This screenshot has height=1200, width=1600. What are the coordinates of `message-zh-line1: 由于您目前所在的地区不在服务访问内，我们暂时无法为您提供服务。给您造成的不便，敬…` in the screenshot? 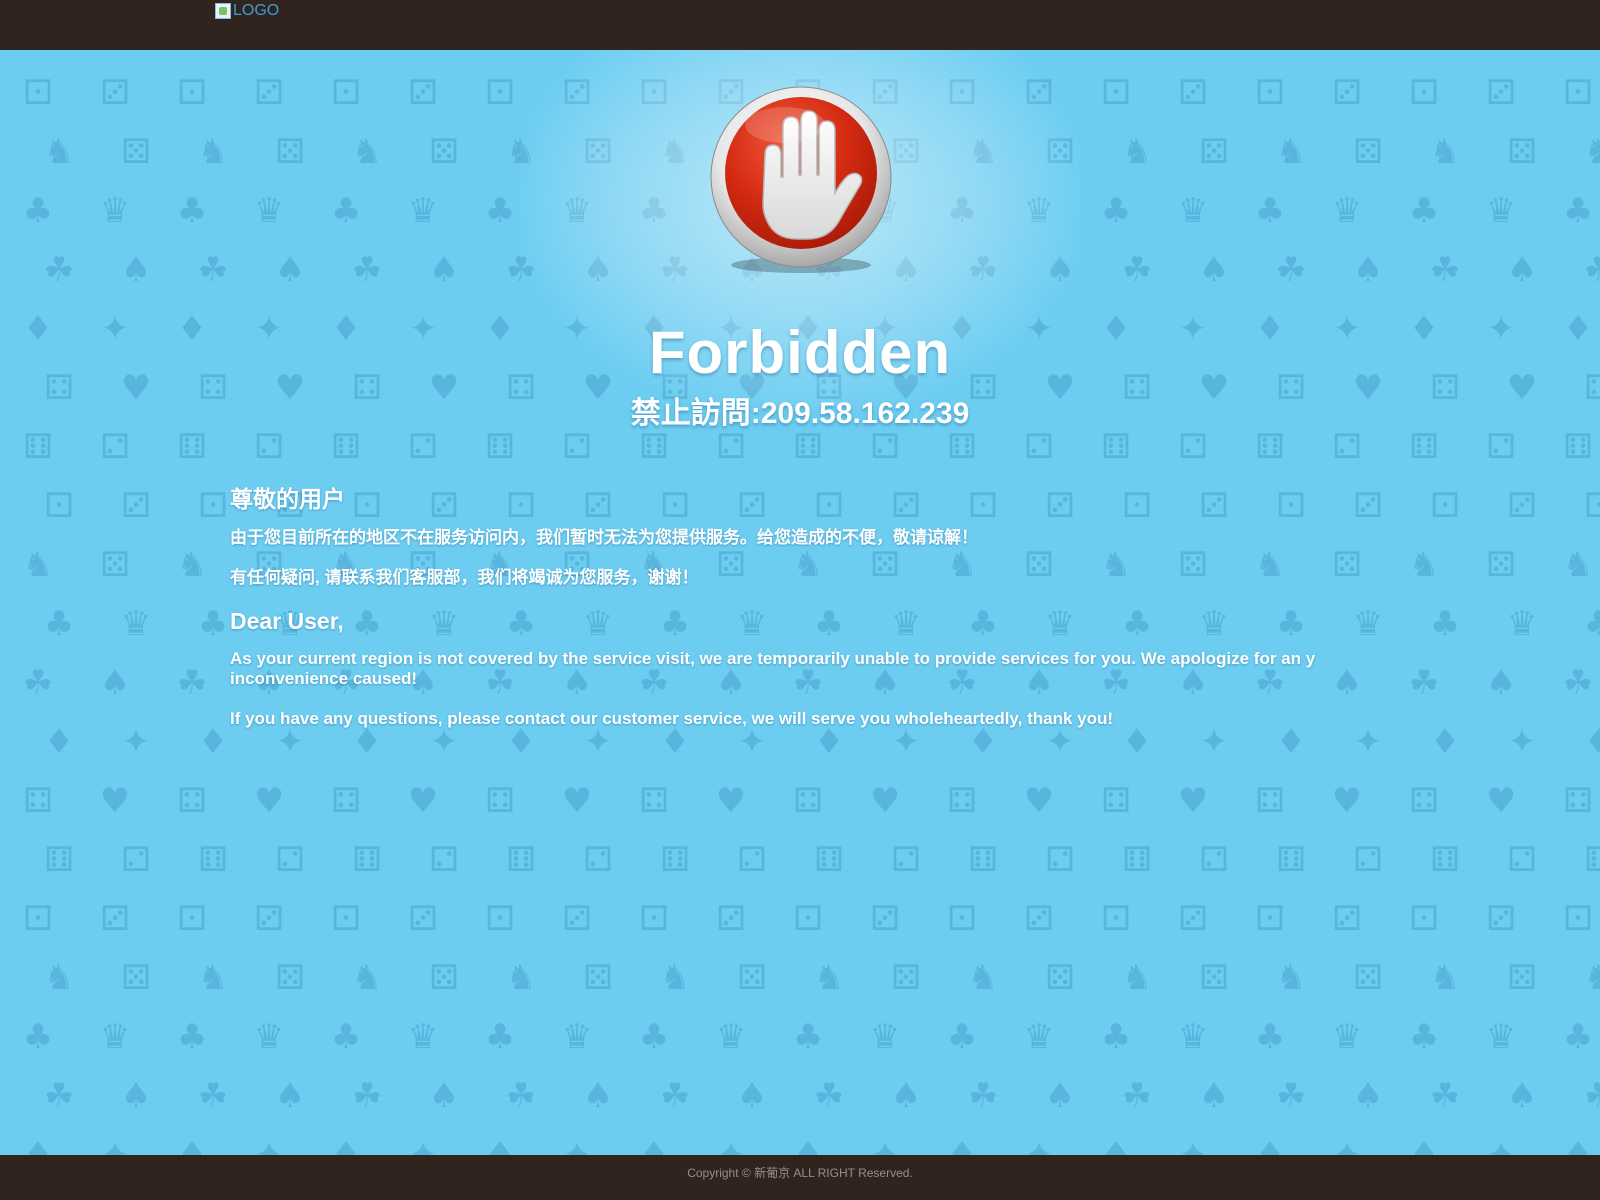 It's located at (604, 537).